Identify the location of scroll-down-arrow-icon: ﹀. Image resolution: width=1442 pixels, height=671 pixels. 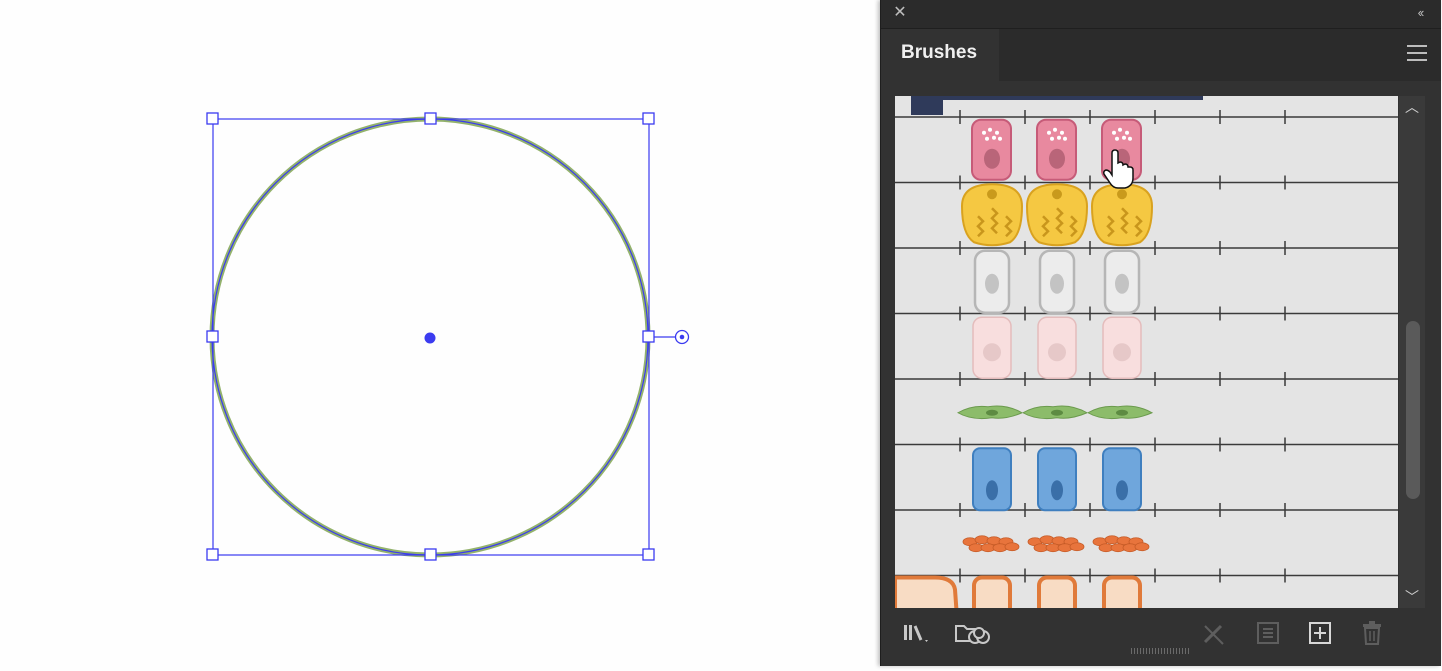
(1412, 597).